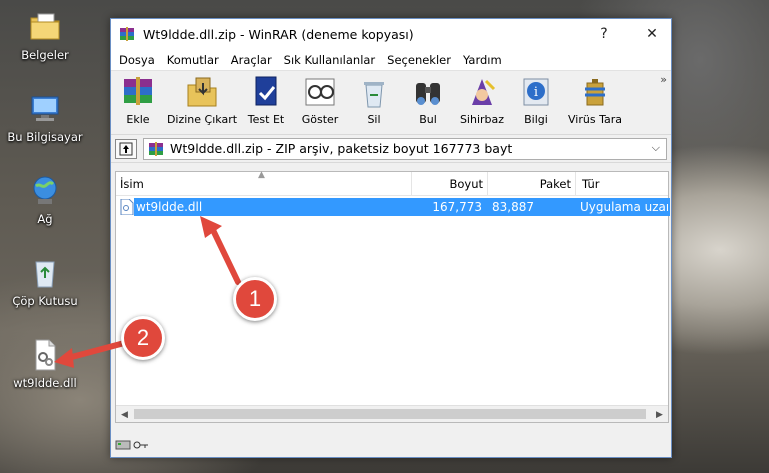  Describe the element at coordinates (251, 60) in the screenshot. I see `menu-tools: Araçlar` at that location.